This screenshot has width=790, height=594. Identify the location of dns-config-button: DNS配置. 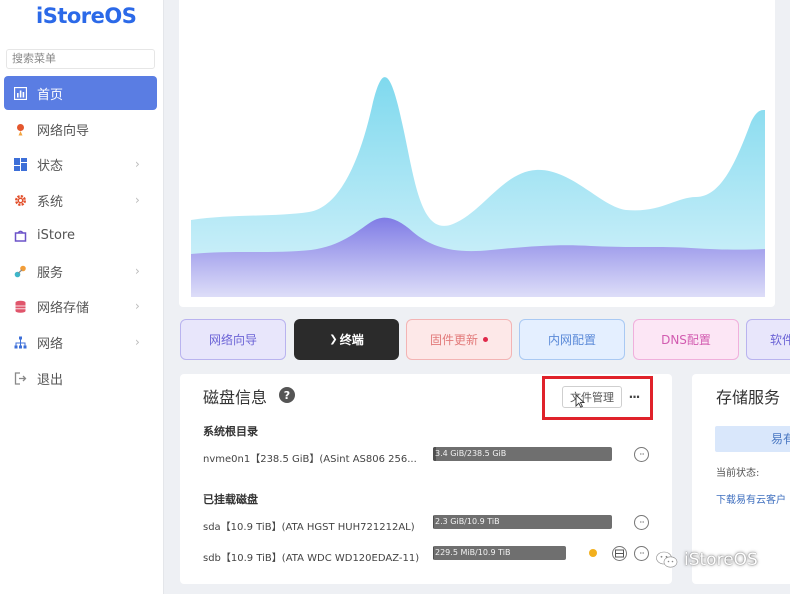
(686, 339).